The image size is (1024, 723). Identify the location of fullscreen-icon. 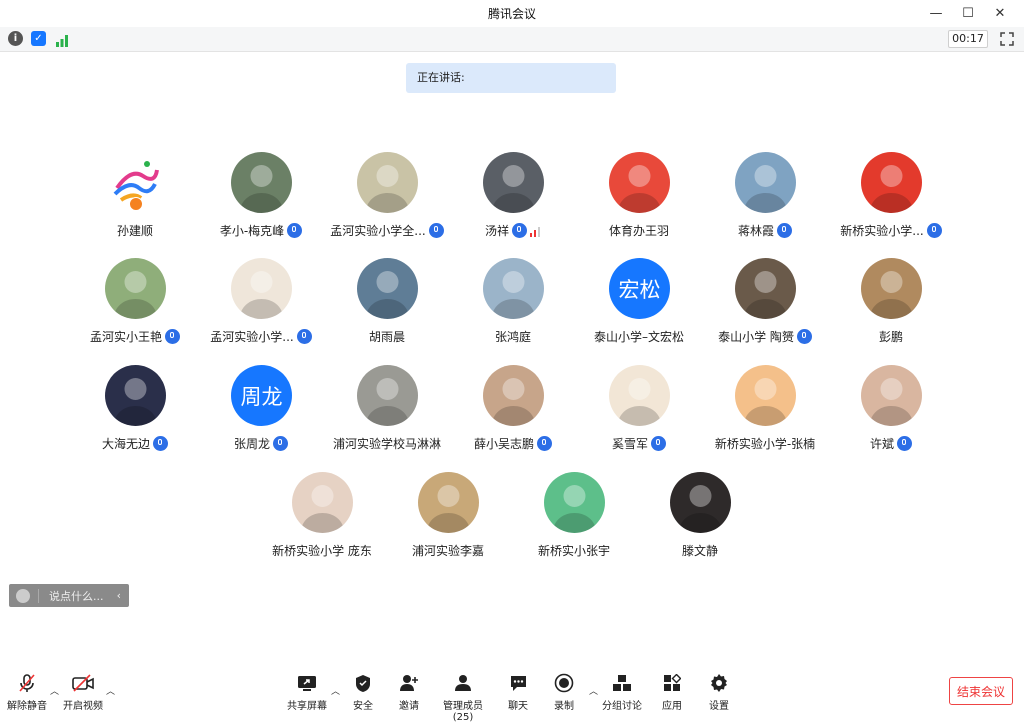
(1007, 38).